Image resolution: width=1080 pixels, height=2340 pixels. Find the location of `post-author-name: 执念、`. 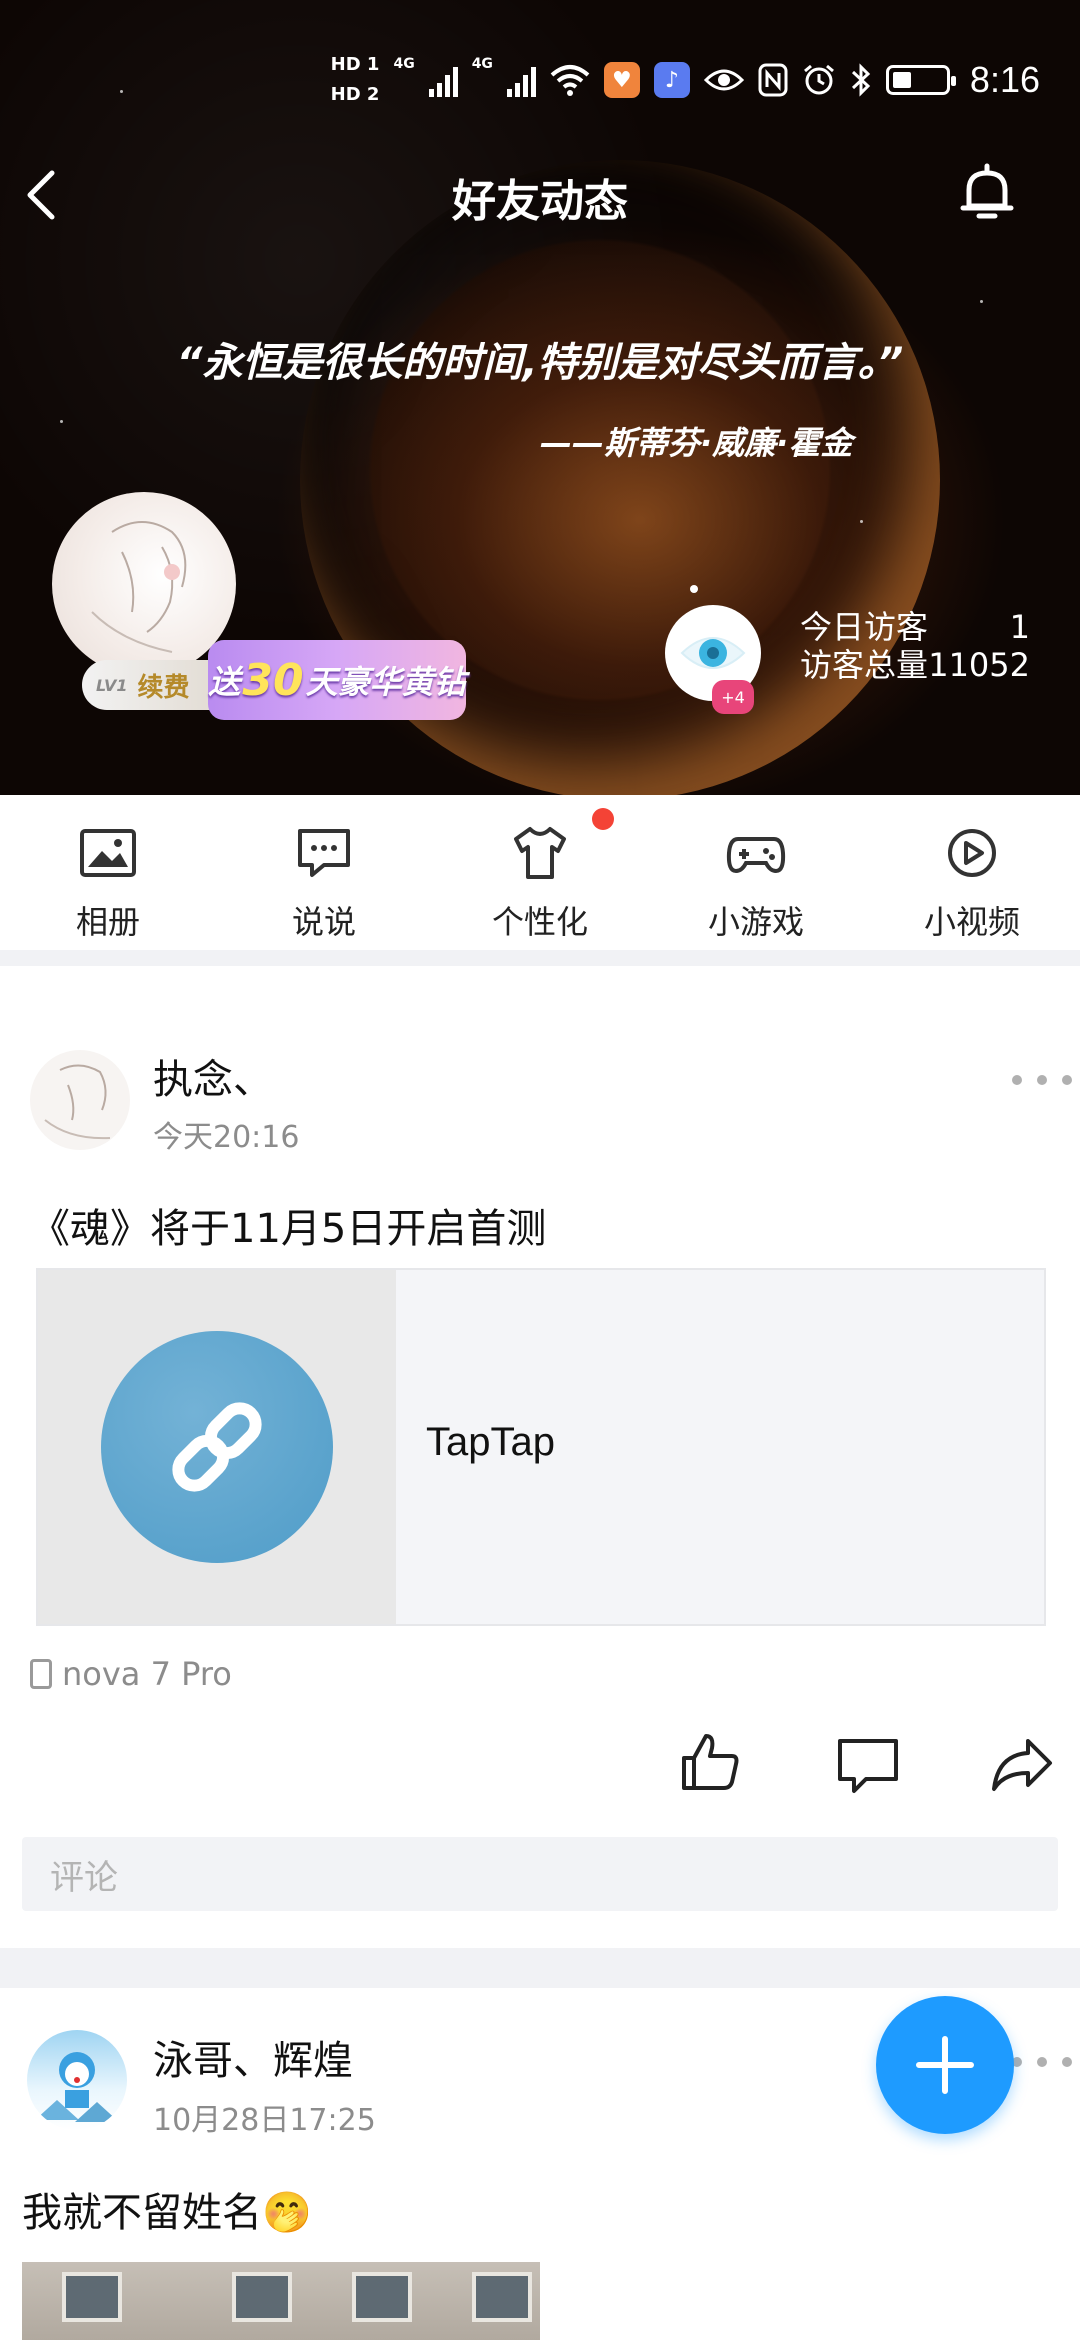

post-author-name: 执念、 is located at coordinates (213, 1076).